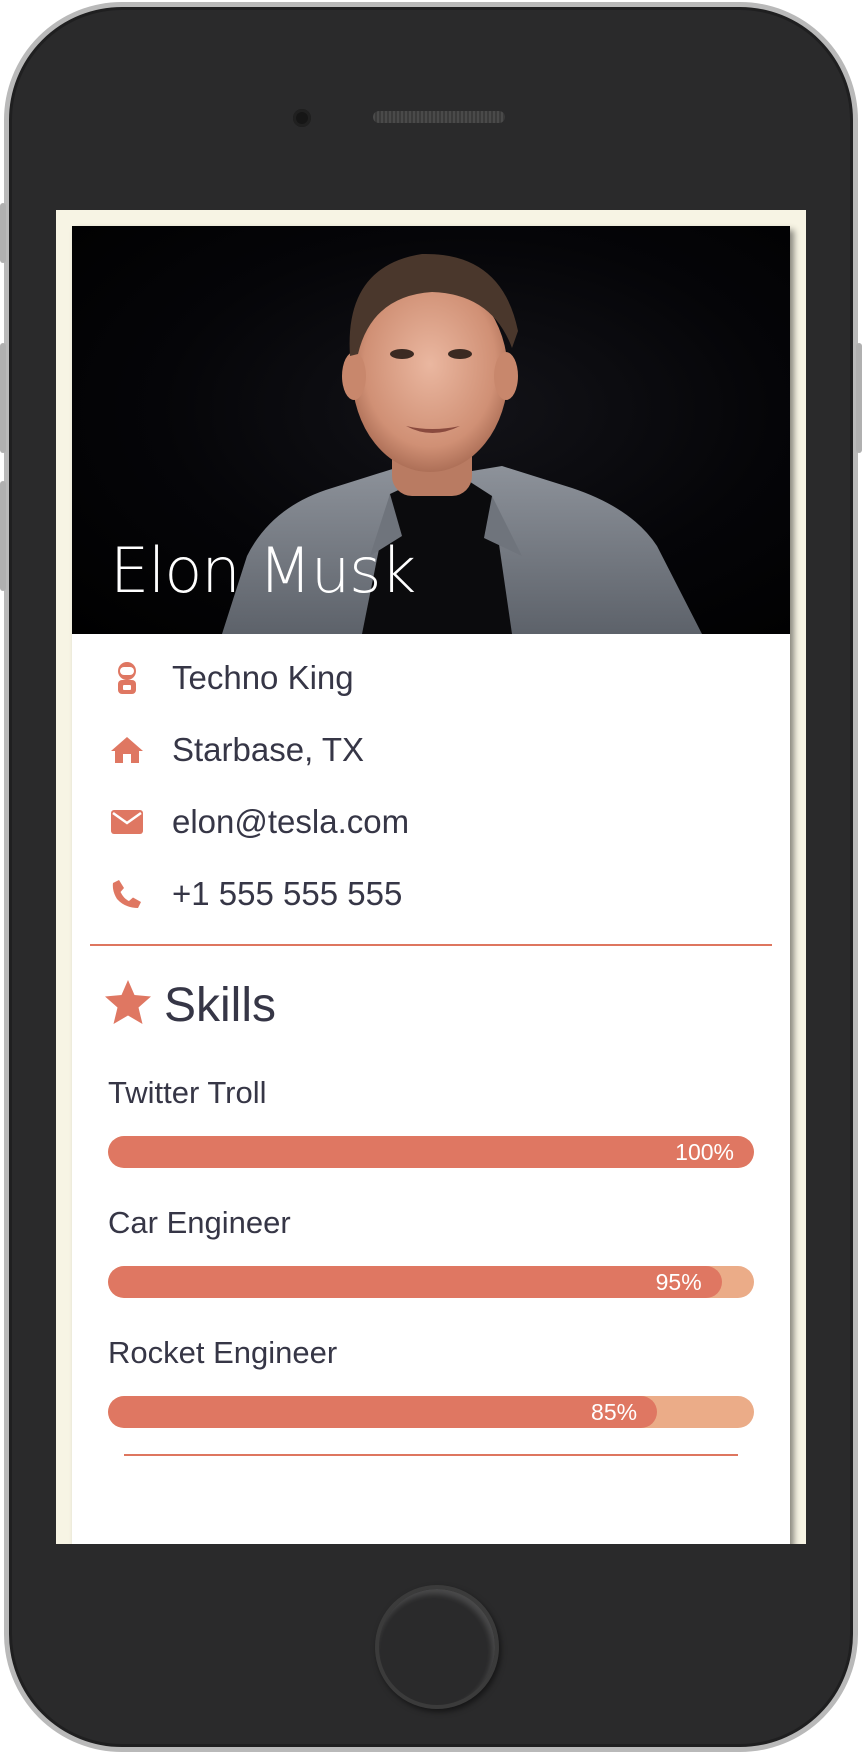  What do you see at coordinates (431, 1005) in the screenshot?
I see `skills-header: Skills` at bounding box center [431, 1005].